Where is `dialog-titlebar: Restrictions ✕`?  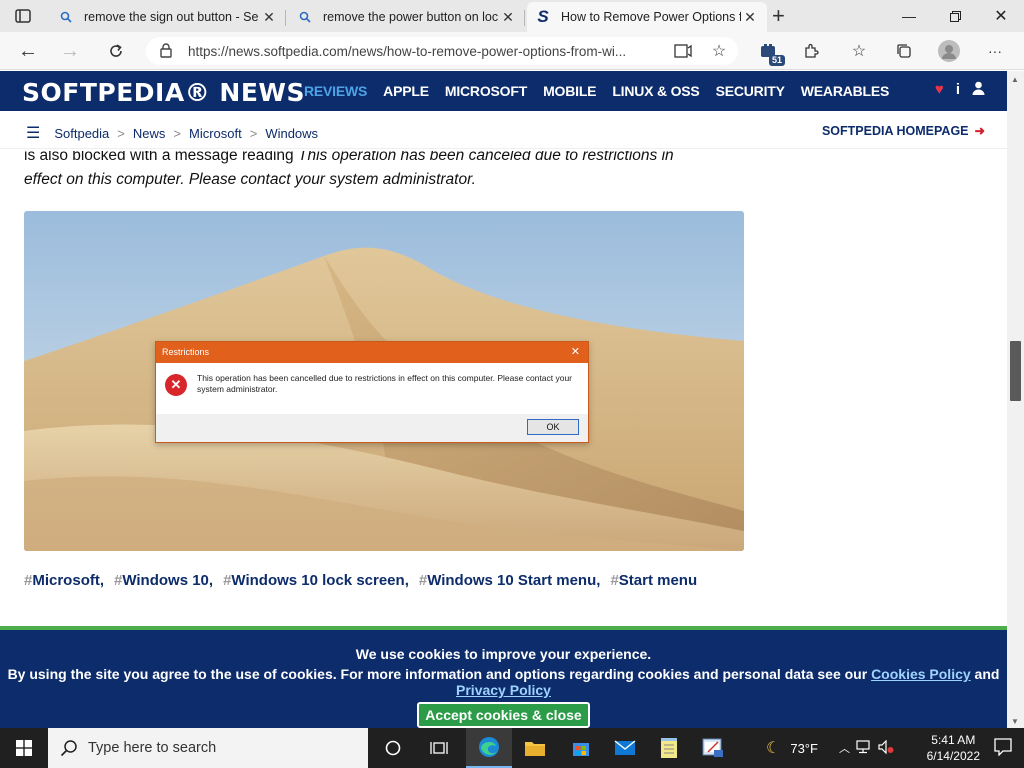 dialog-titlebar: Restrictions ✕ is located at coordinates (372, 352).